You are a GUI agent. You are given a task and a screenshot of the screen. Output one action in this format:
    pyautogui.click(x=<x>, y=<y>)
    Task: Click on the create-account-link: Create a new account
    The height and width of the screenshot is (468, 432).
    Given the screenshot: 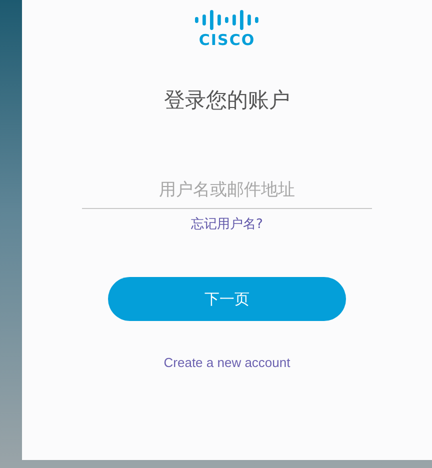 What is the action you would take?
    pyautogui.click(x=227, y=362)
    